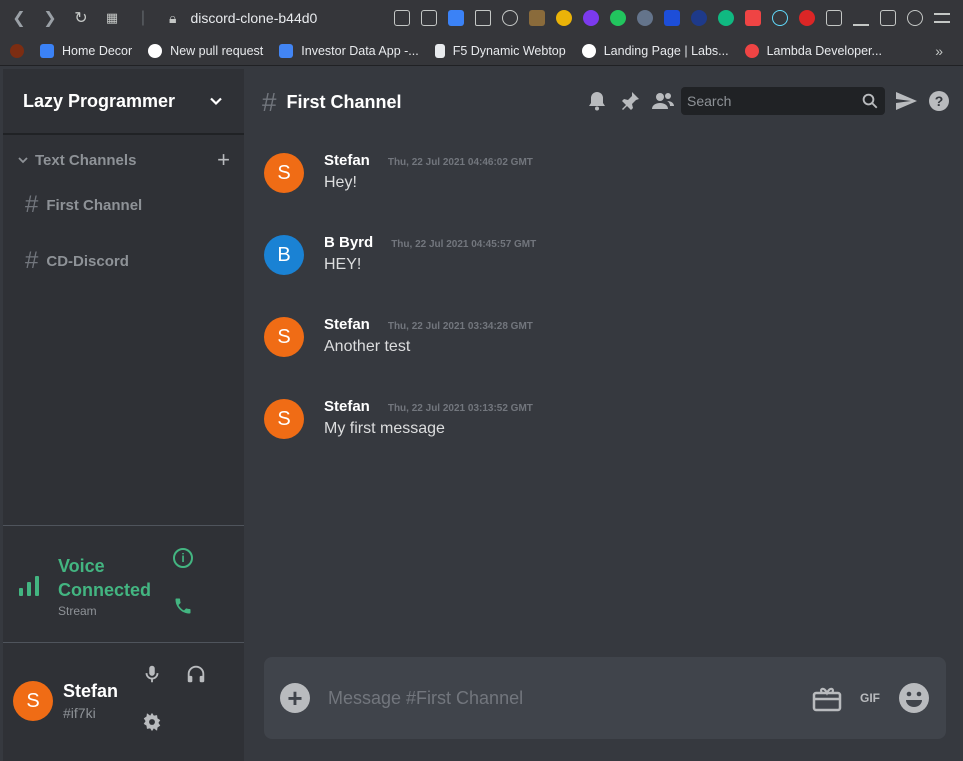  I want to click on share-icon, so click(401, 18).